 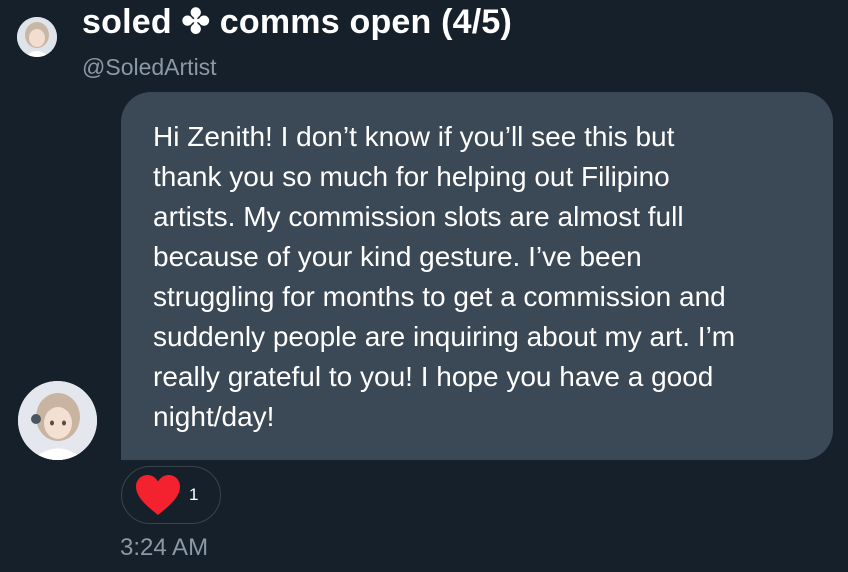 What do you see at coordinates (158, 495) in the screenshot?
I see `heart-icon` at bounding box center [158, 495].